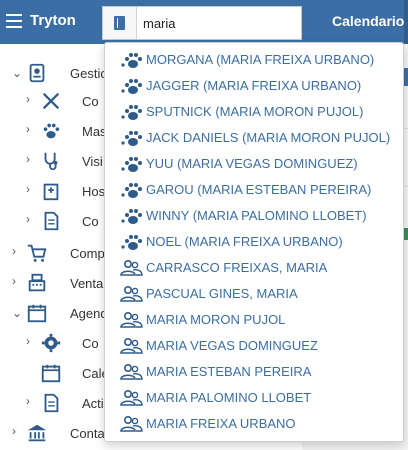 This screenshot has height=450, width=408. What do you see at coordinates (268, 137) in the screenshot?
I see `result-label: JACK DANIELS (MARIA MORON PUJOL)` at bounding box center [268, 137].